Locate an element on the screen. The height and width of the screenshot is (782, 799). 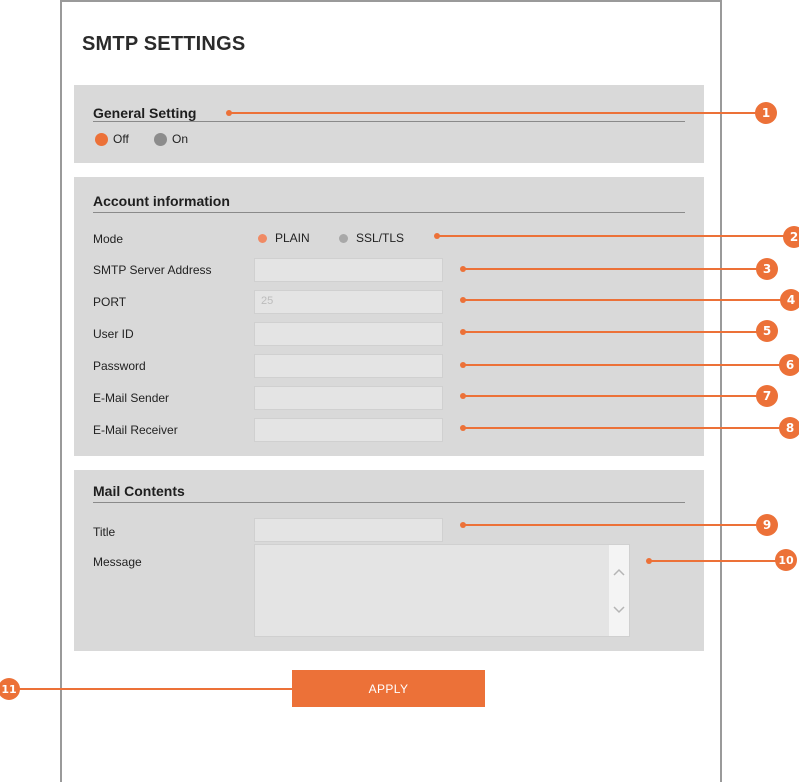
user-id-input is located at coordinates (348, 334).